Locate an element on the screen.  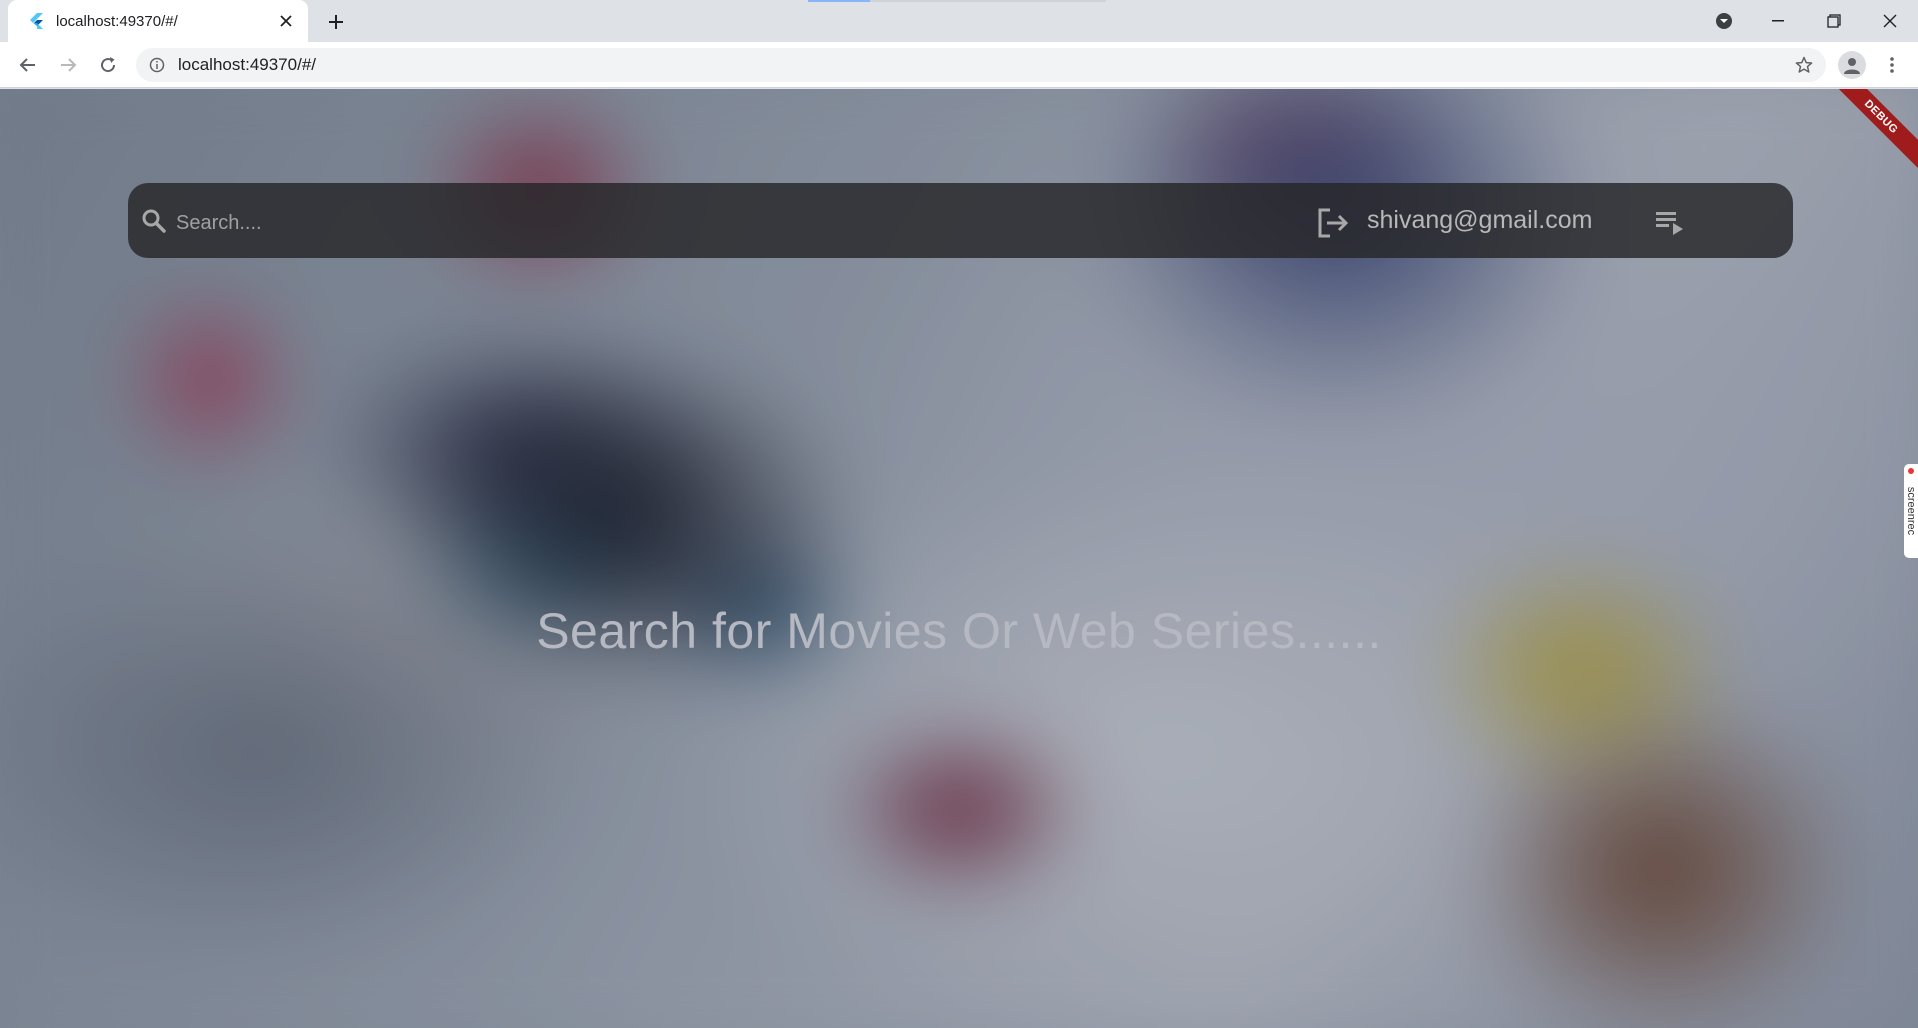
profile-avatar is located at coordinates (1852, 65).